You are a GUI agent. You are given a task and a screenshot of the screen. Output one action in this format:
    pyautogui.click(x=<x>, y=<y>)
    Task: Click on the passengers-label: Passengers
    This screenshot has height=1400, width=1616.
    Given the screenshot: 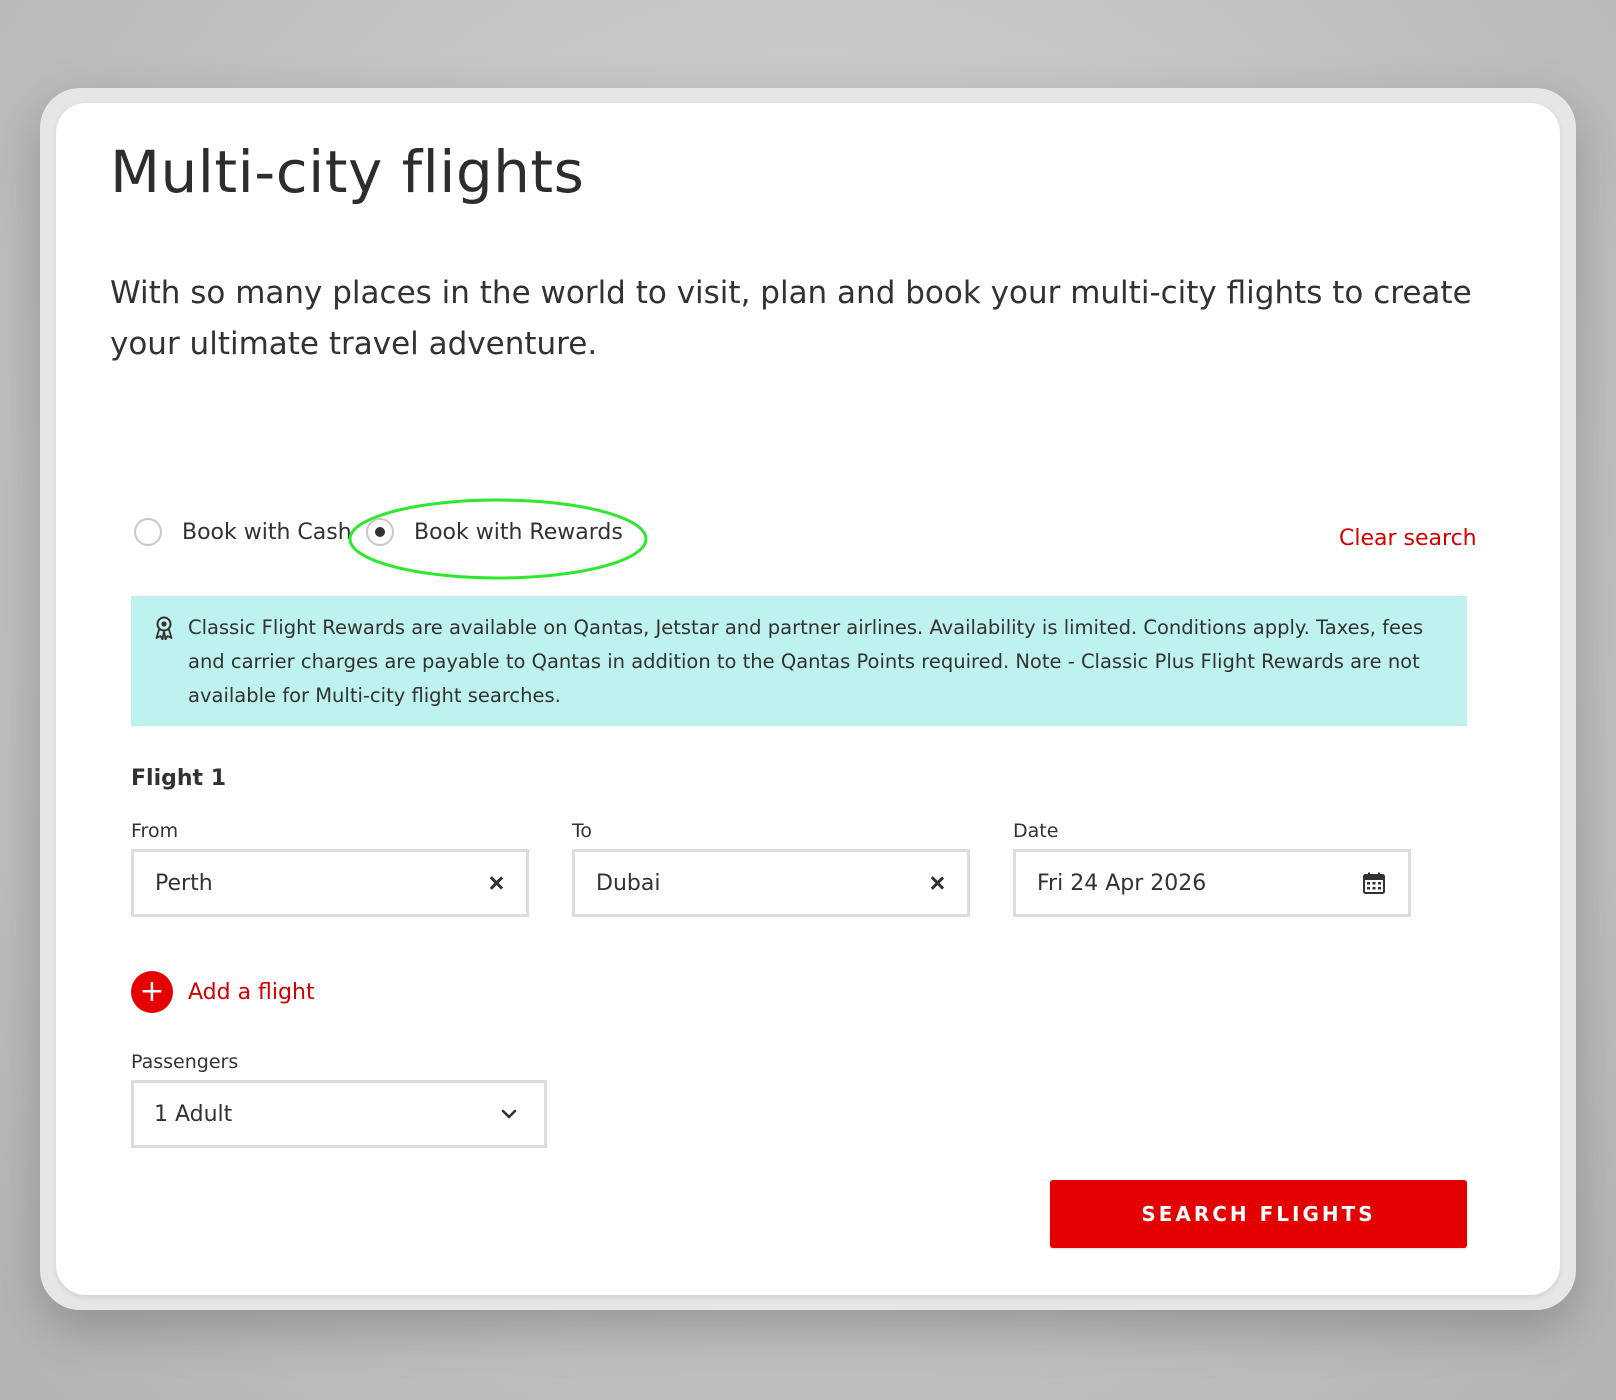 What is the action you would take?
    pyautogui.click(x=185, y=1062)
    